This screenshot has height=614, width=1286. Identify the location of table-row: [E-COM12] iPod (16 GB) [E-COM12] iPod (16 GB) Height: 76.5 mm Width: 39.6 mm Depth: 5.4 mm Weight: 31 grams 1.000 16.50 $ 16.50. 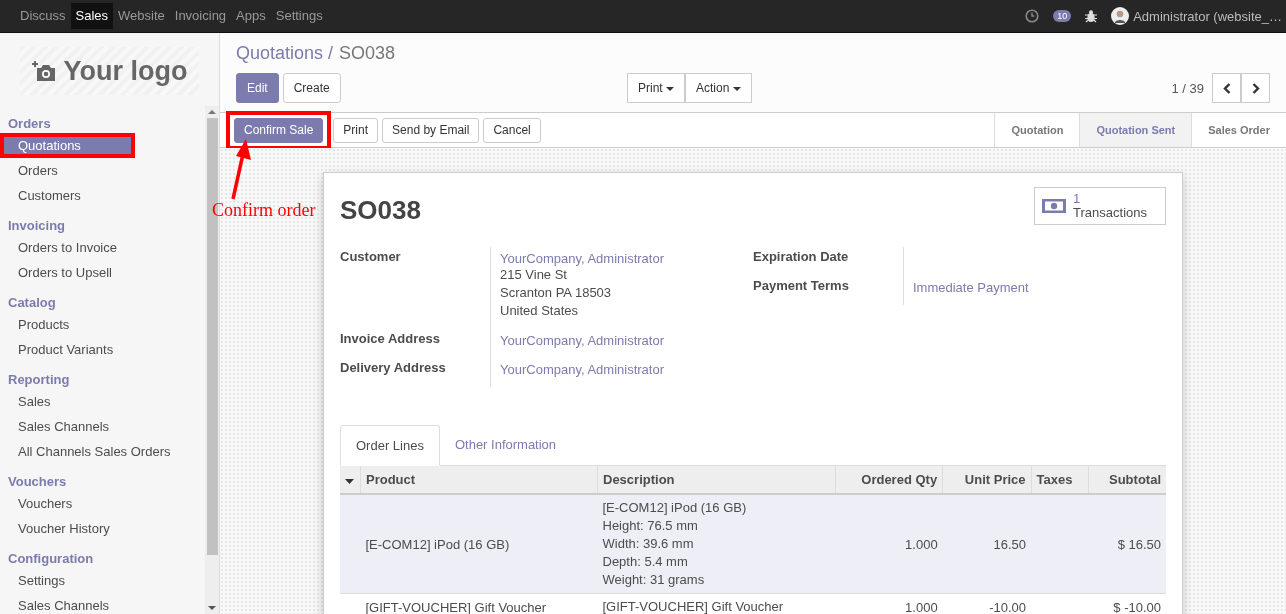
(753, 544).